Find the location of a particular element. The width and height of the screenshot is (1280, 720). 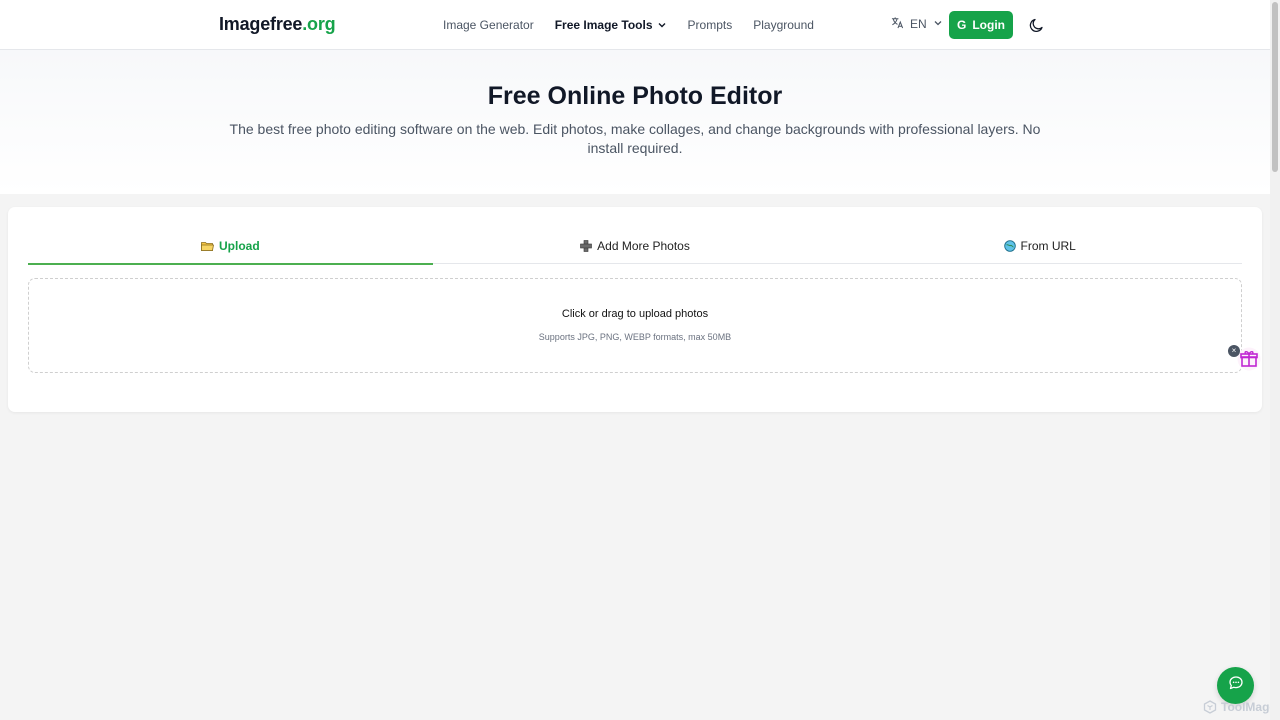

tab-label: Upload is located at coordinates (239, 246).